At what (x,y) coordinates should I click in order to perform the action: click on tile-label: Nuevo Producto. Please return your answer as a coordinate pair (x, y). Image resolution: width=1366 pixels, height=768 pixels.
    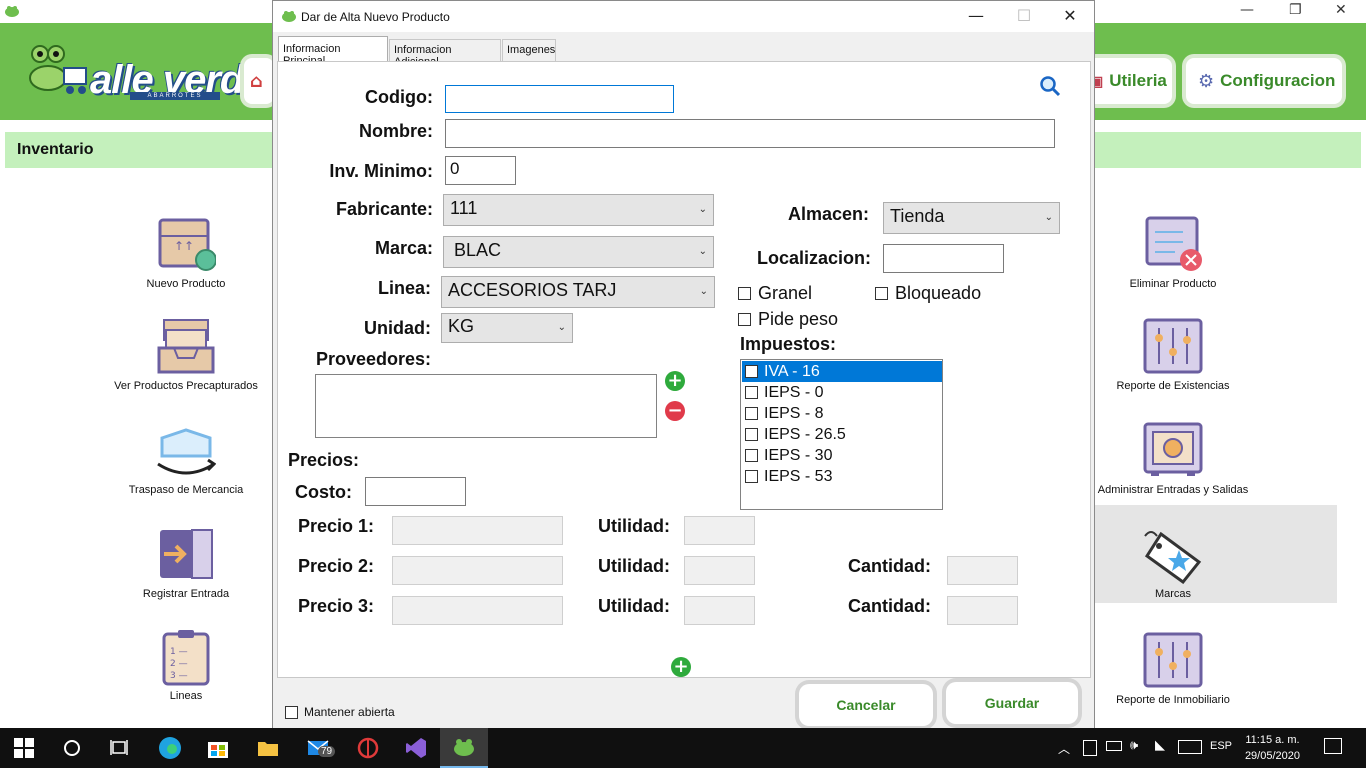
    Looking at the image, I should click on (186, 284).